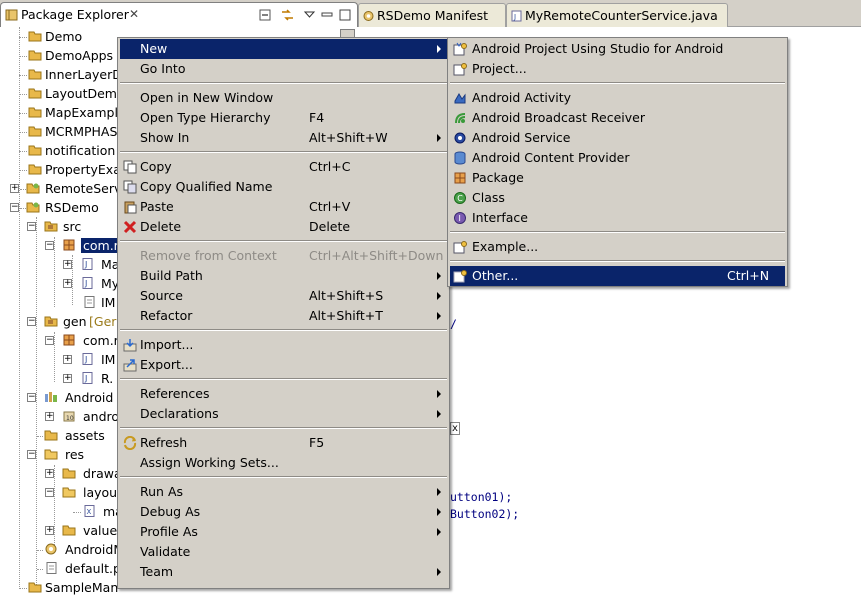 The width and height of the screenshot is (861, 597). I want to click on menu-item-source: Source Alt+Shift+S, so click(283, 296).